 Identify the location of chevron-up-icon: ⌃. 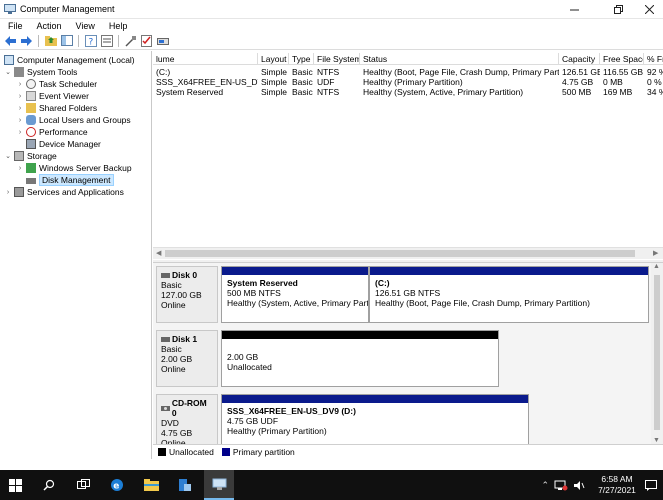
(545, 485).